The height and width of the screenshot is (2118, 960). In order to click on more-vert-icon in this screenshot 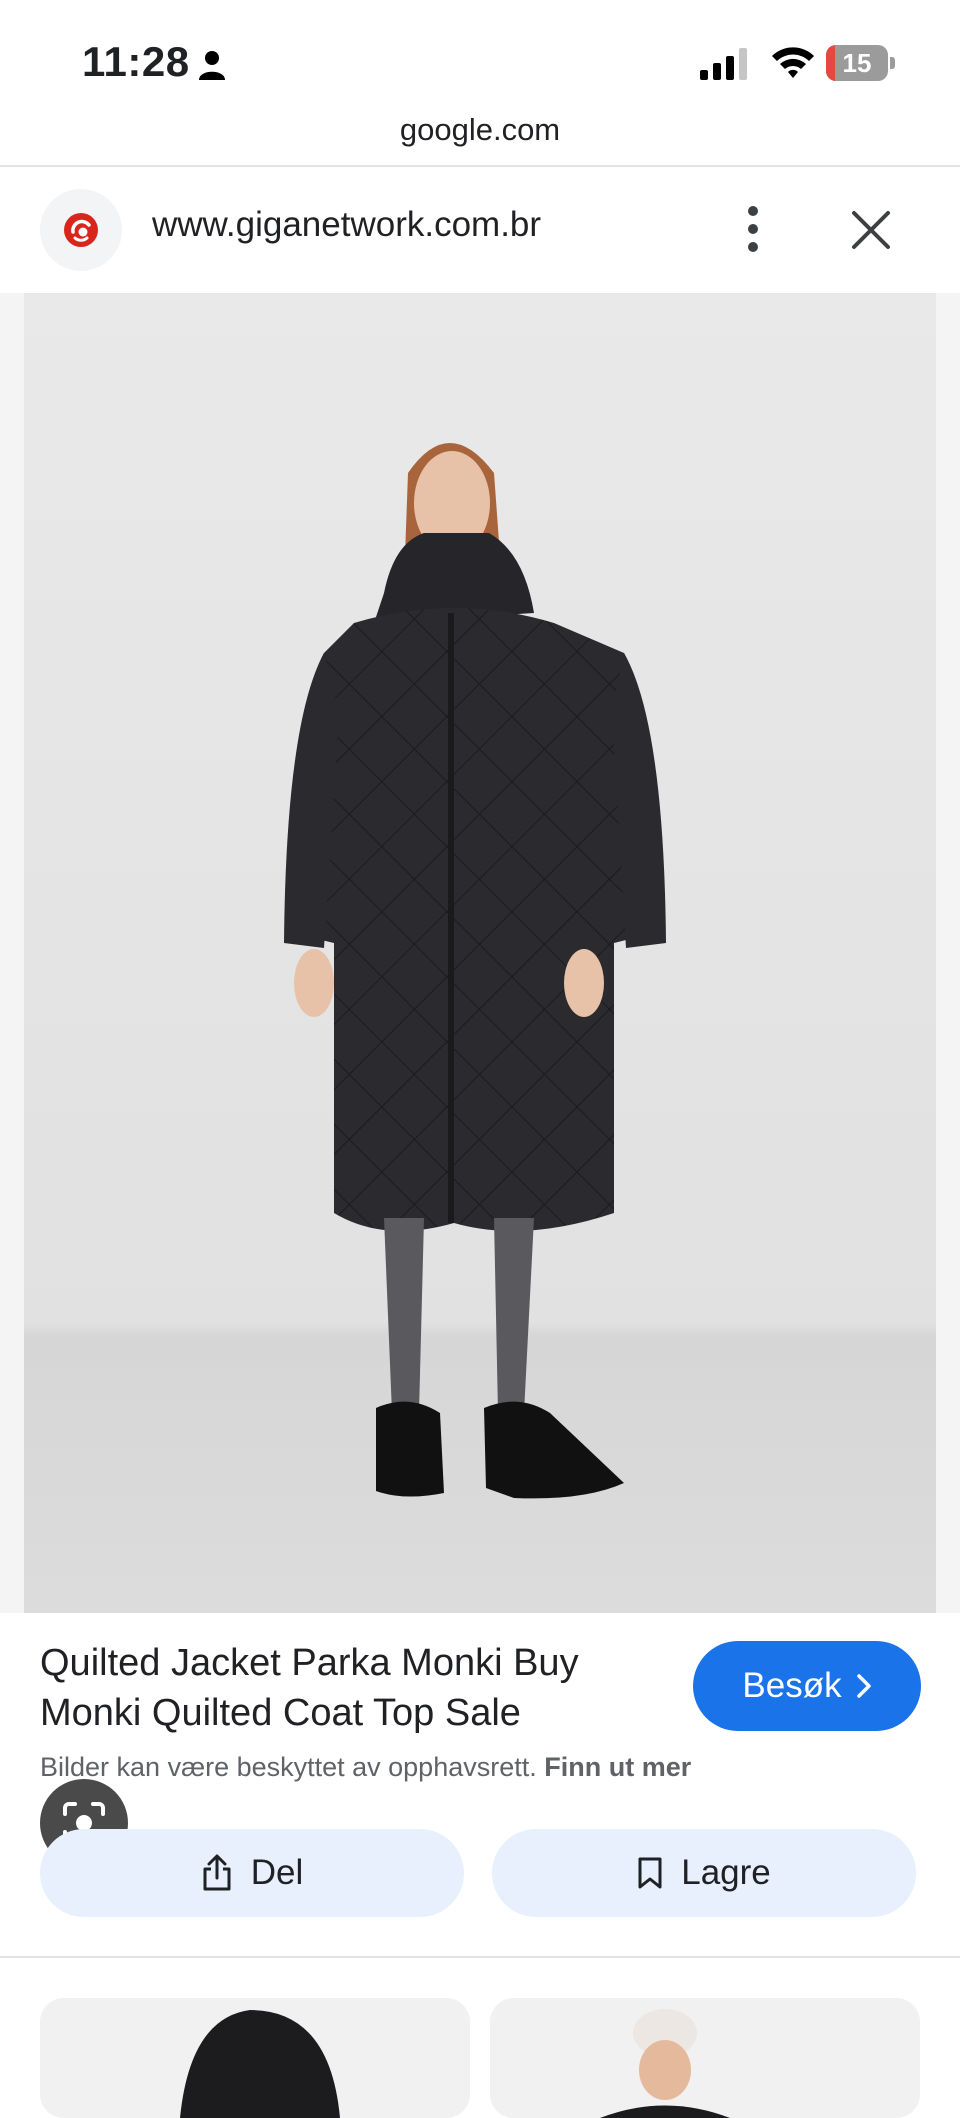, I will do `click(753, 229)`.